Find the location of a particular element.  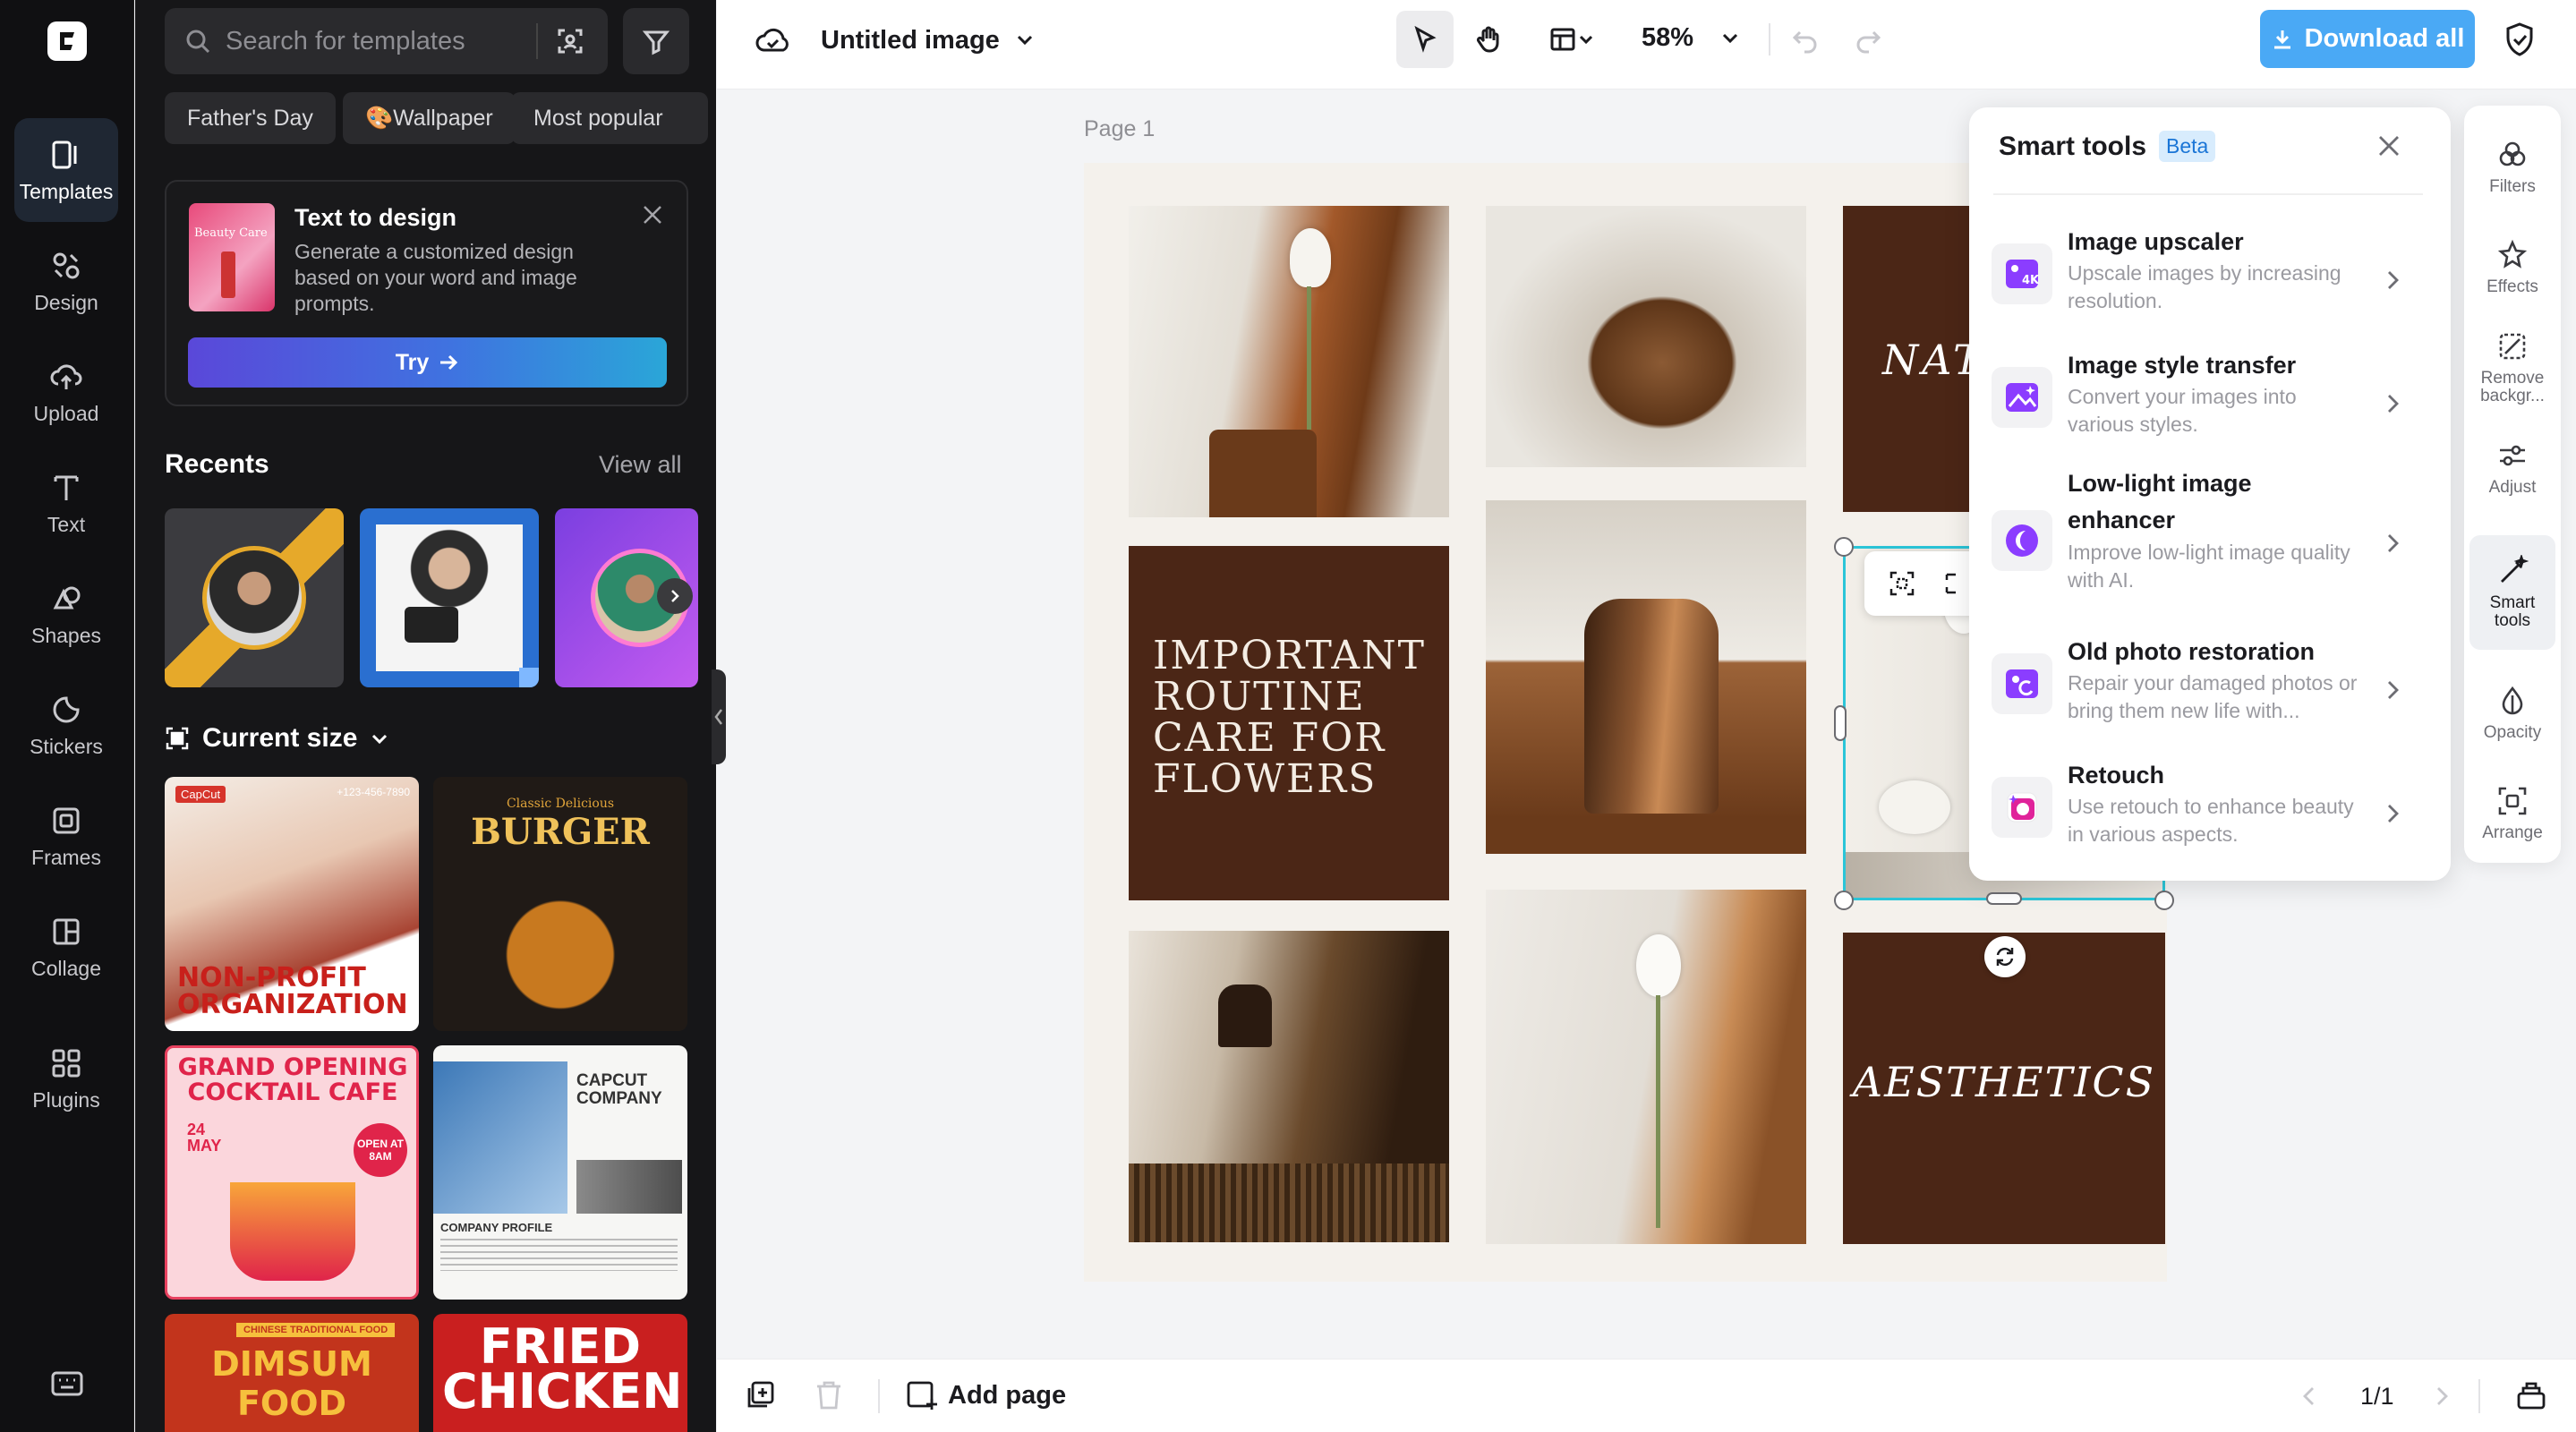

document-title: Untitled image is located at coordinates (910, 40).